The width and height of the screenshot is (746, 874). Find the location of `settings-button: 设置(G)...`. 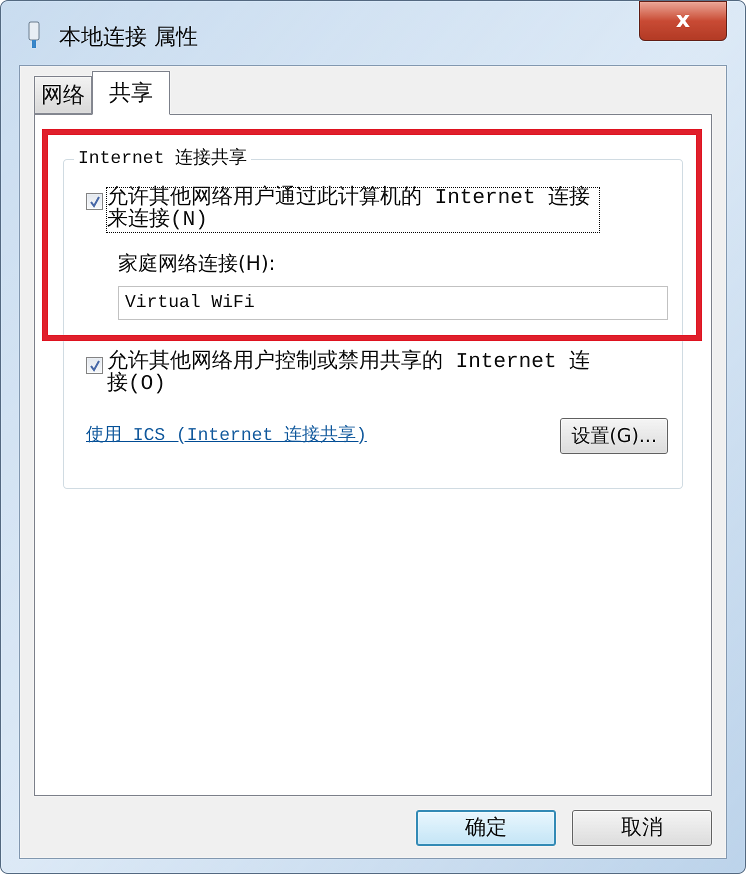

settings-button: 设置(G)... is located at coordinates (614, 436).